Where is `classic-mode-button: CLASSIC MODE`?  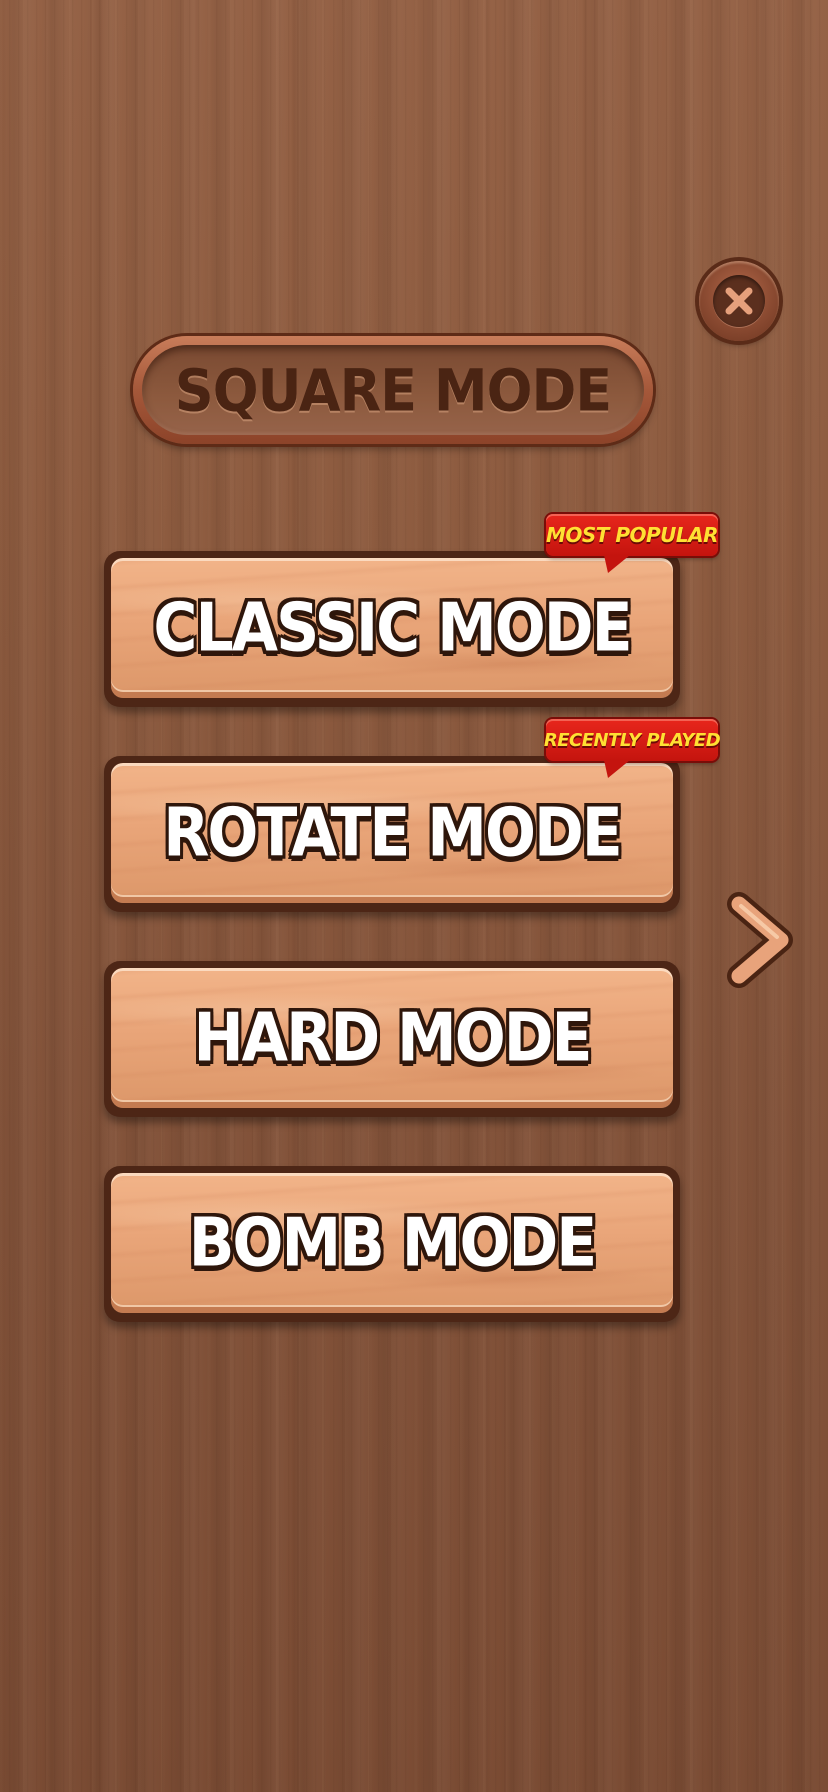 classic-mode-button: CLASSIC MODE is located at coordinates (392, 629).